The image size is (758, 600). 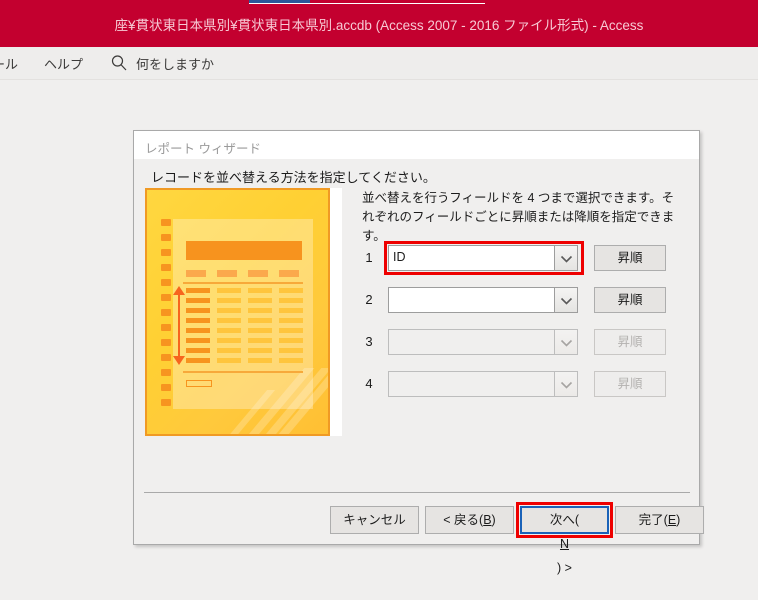 I want to click on arrow-up-icon, so click(x=179, y=290).